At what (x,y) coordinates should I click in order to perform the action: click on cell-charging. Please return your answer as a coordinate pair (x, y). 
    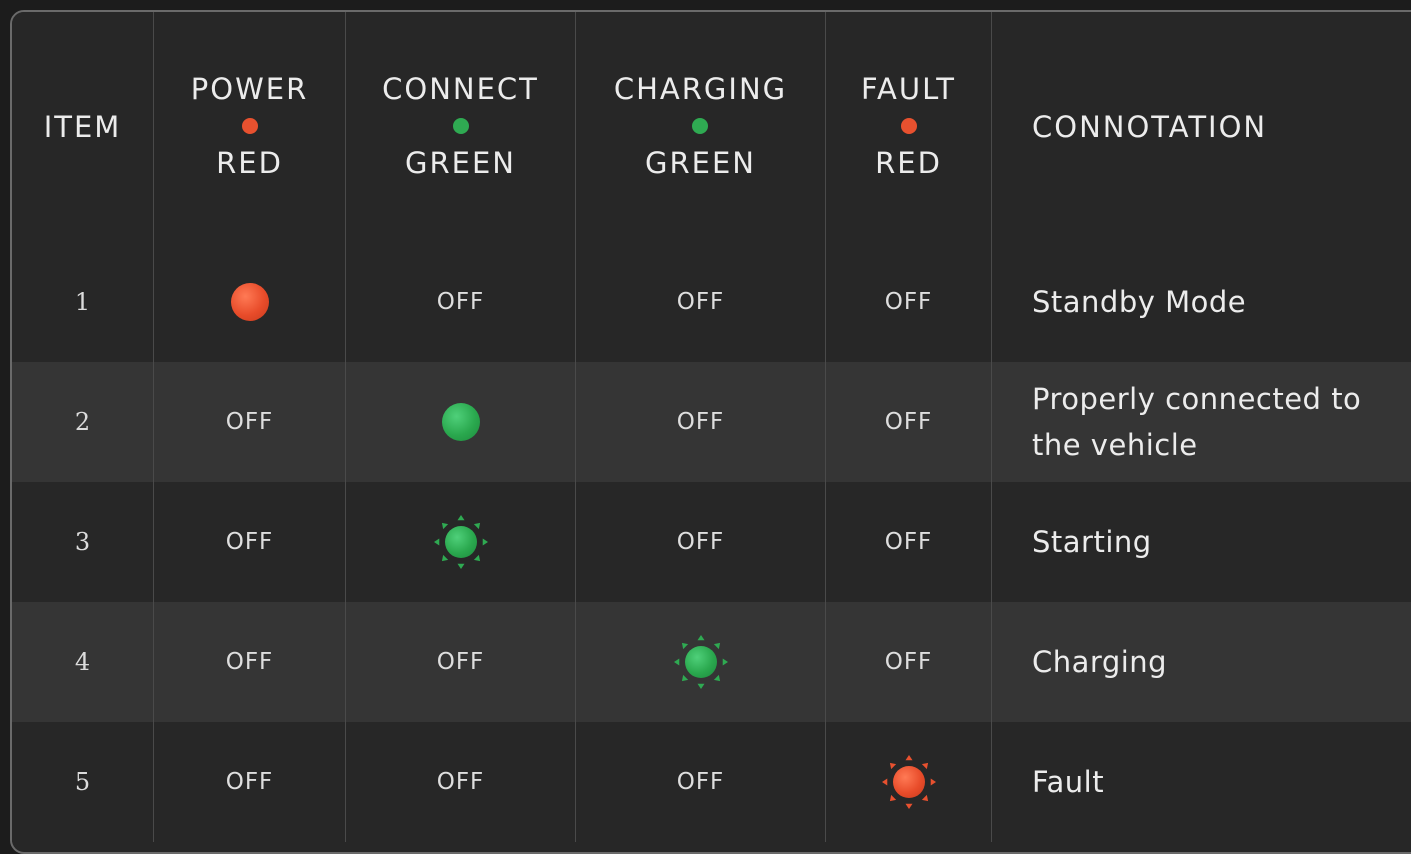
    Looking at the image, I should click on (701, 662).